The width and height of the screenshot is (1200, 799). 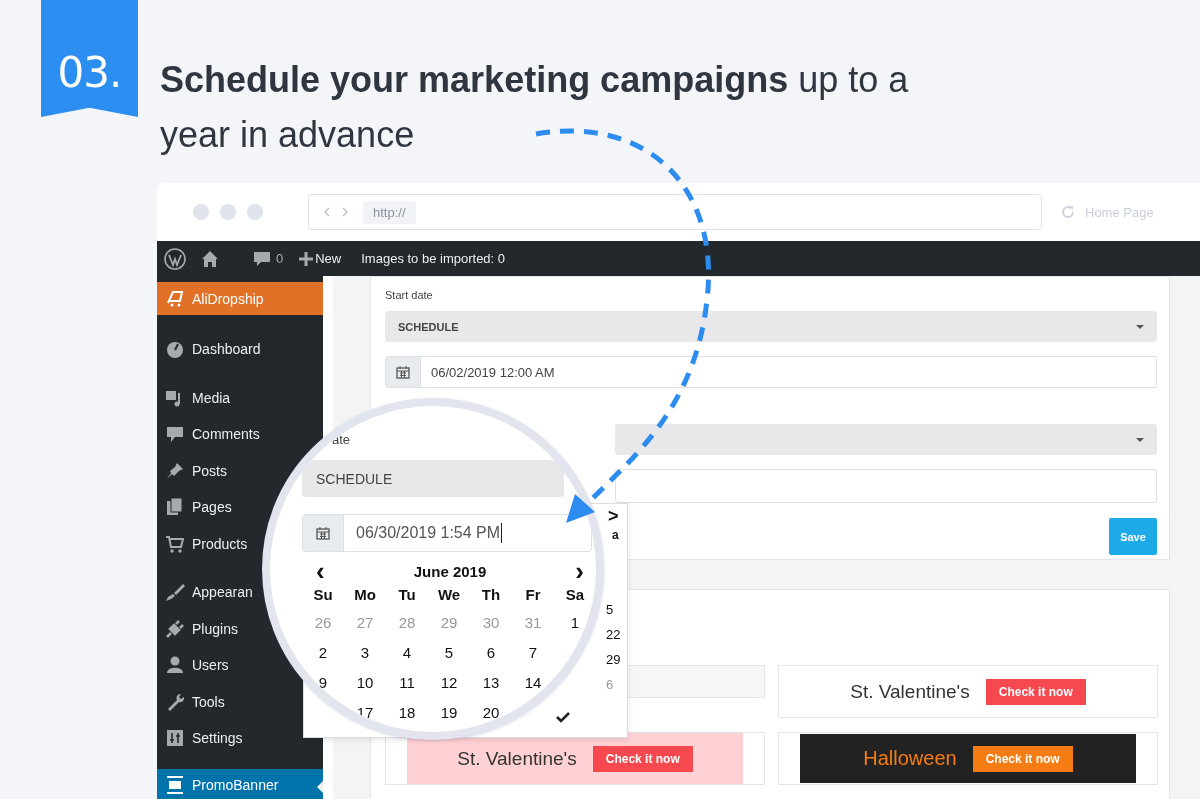 What do you see at coordinates (491, 683) in the screenshot?
I see `calendar-day: 13` at bounding box center [491, 683].